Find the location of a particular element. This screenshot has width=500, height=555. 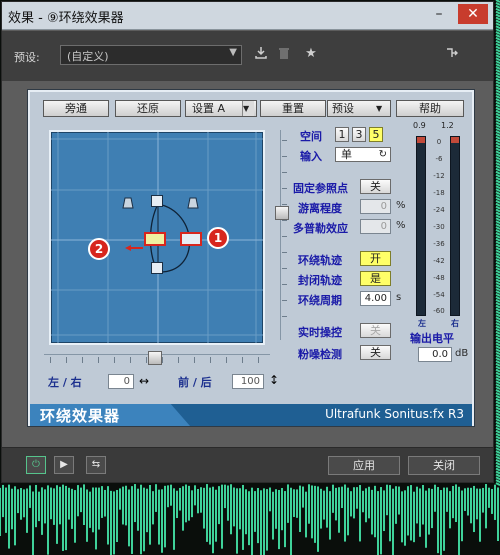

preset-value: (自定义) is located at coordinates (88, 56).